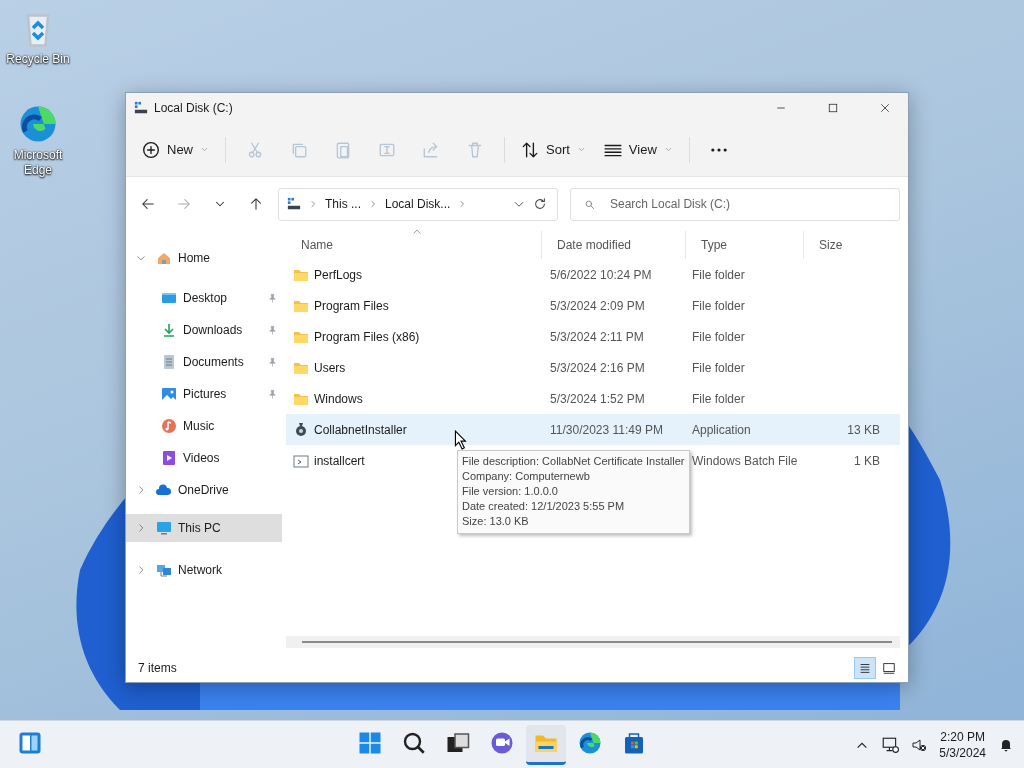 The width and height of the screenshot is (1024, 768). Describe the element at coordinates (890, 744) in the screenshot. I see `network-icon` at that location.